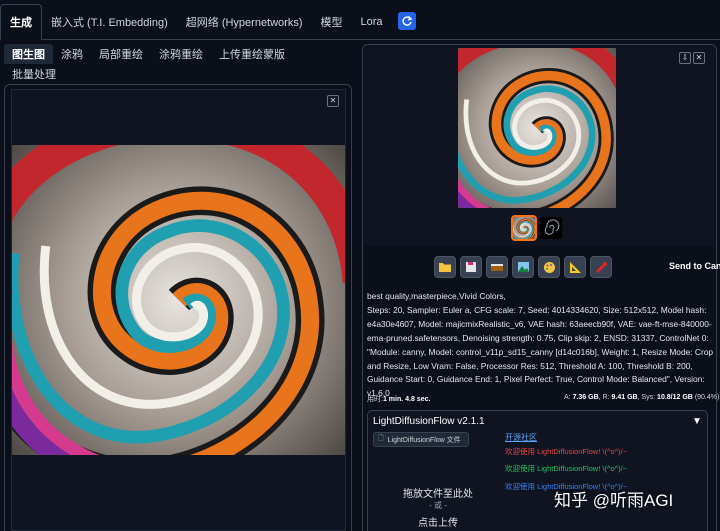 The width and height of the screenshot is (720, 531). I want to click on vram-a-label: A:, so click(567, 397).